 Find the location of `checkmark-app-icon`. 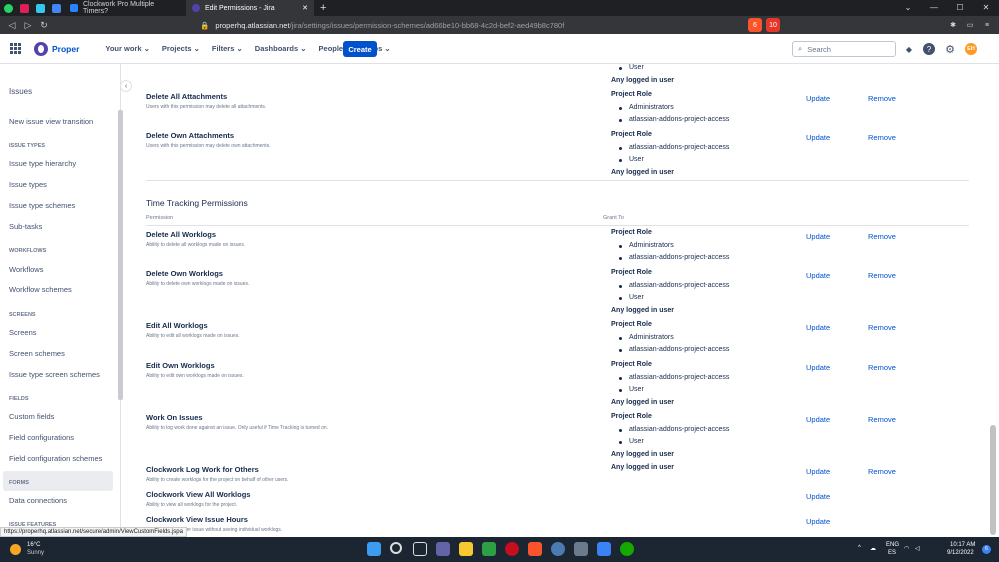

checkmark-app-icon is located at coordinates (604, 549).